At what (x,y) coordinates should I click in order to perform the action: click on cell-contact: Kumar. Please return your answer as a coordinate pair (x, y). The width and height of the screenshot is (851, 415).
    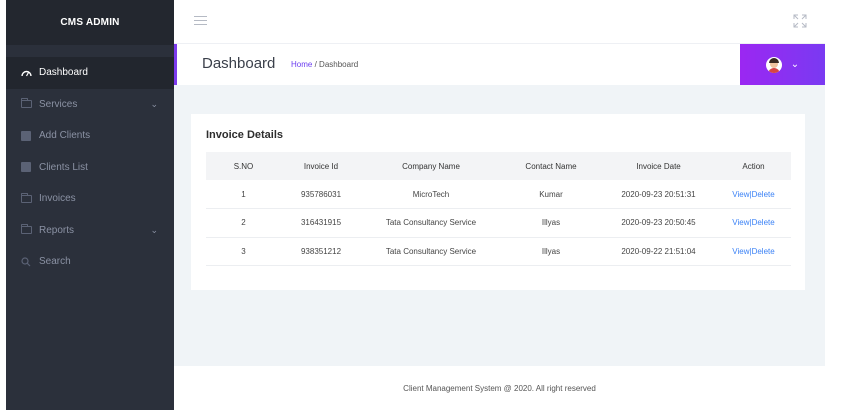
    Looking at the image, I should click on (551, 194).